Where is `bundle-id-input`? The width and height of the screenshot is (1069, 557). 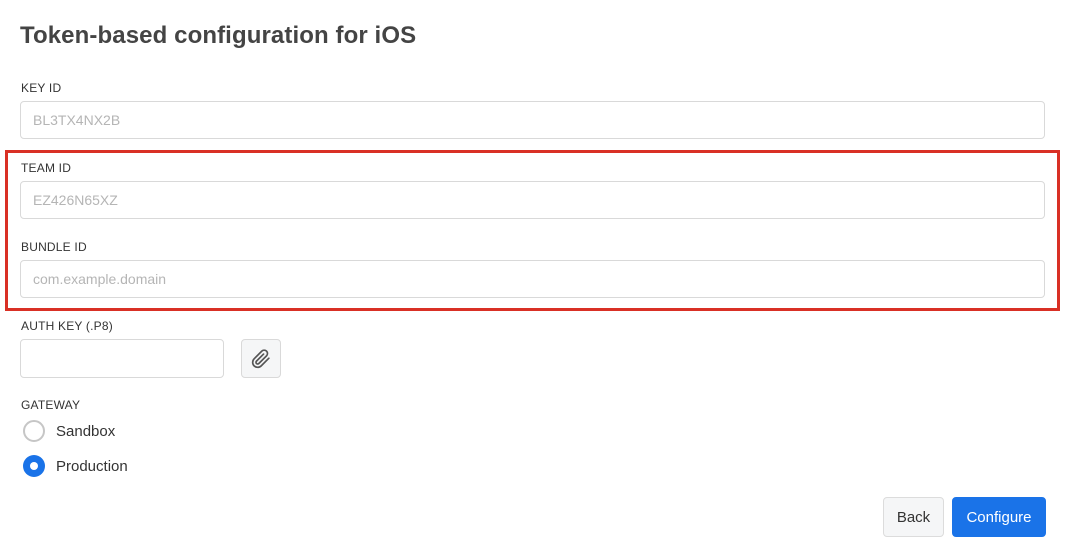
bundle-id-input is located at coordinates (532, 279).